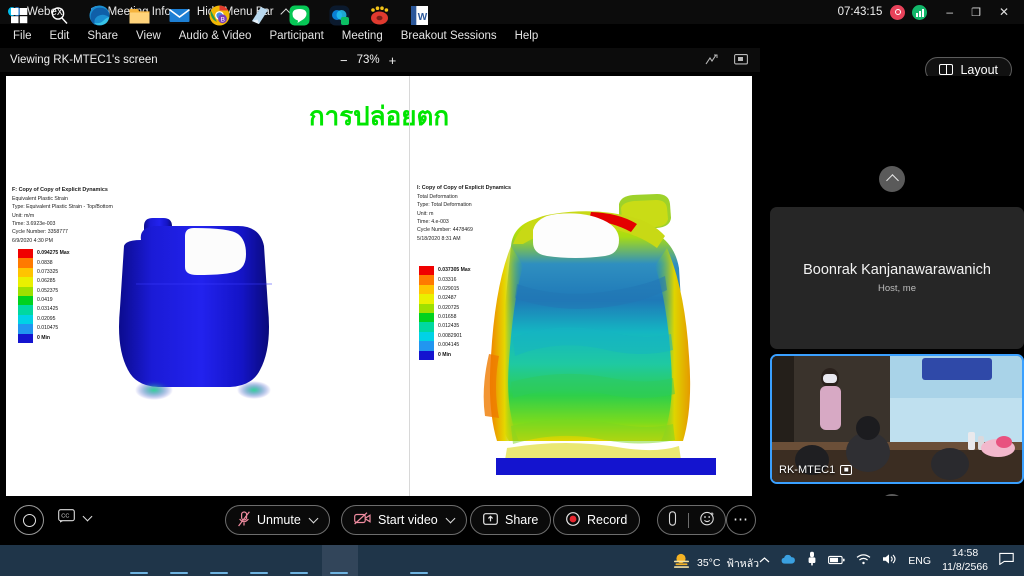 This screenshot has width=1024, height=576. Describe the element at coordinates (741, 60) in the screenshot. I see `screen-icon` at that location.